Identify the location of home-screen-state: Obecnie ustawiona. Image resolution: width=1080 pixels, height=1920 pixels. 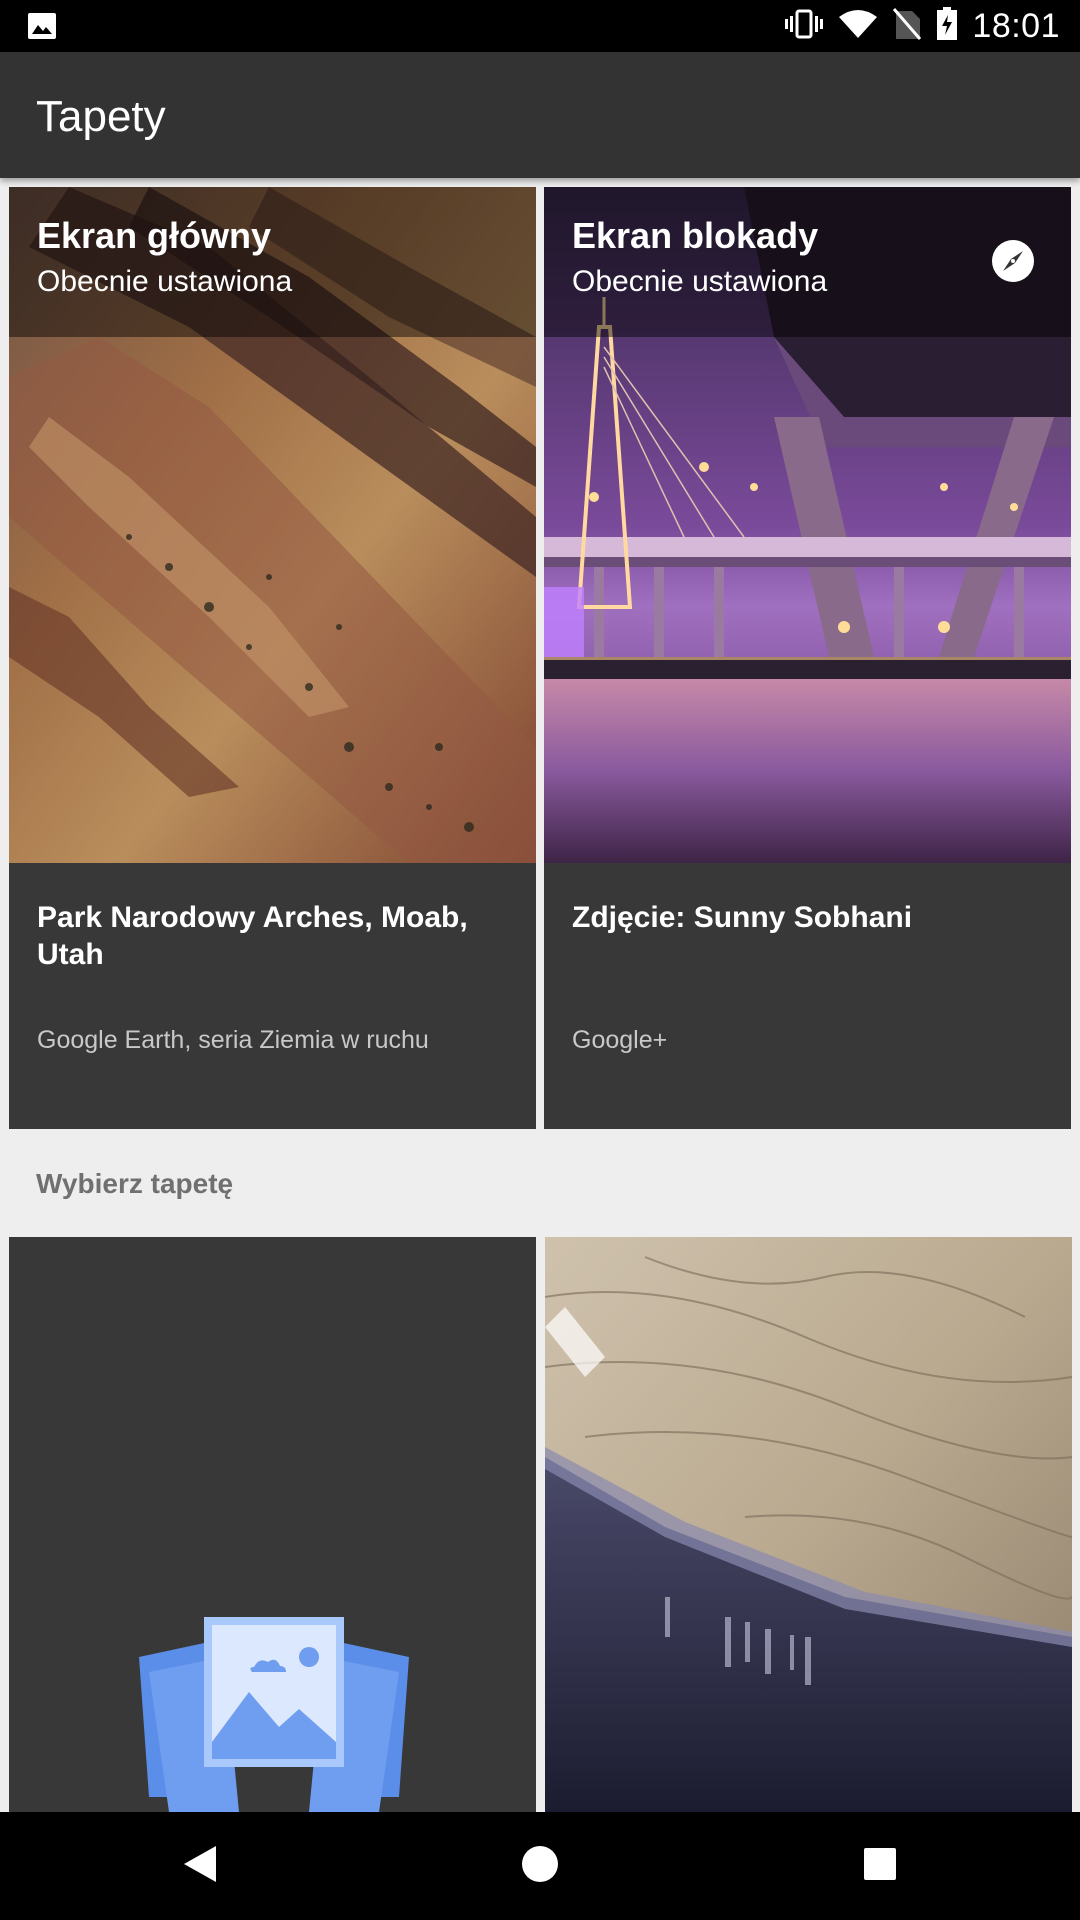
(165, 281).